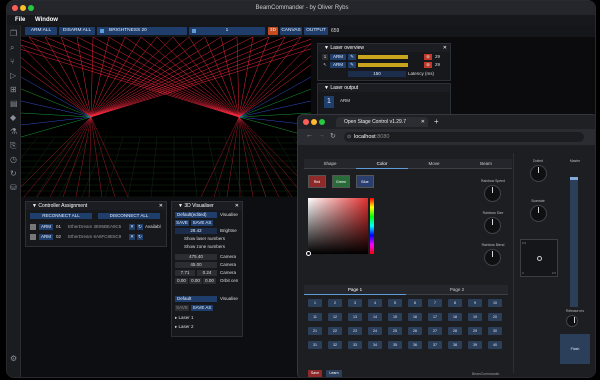  Describe the element at coordinates (352, 57) in the screenshot. I see `laser-1-edit-icon: ✎` at that location.